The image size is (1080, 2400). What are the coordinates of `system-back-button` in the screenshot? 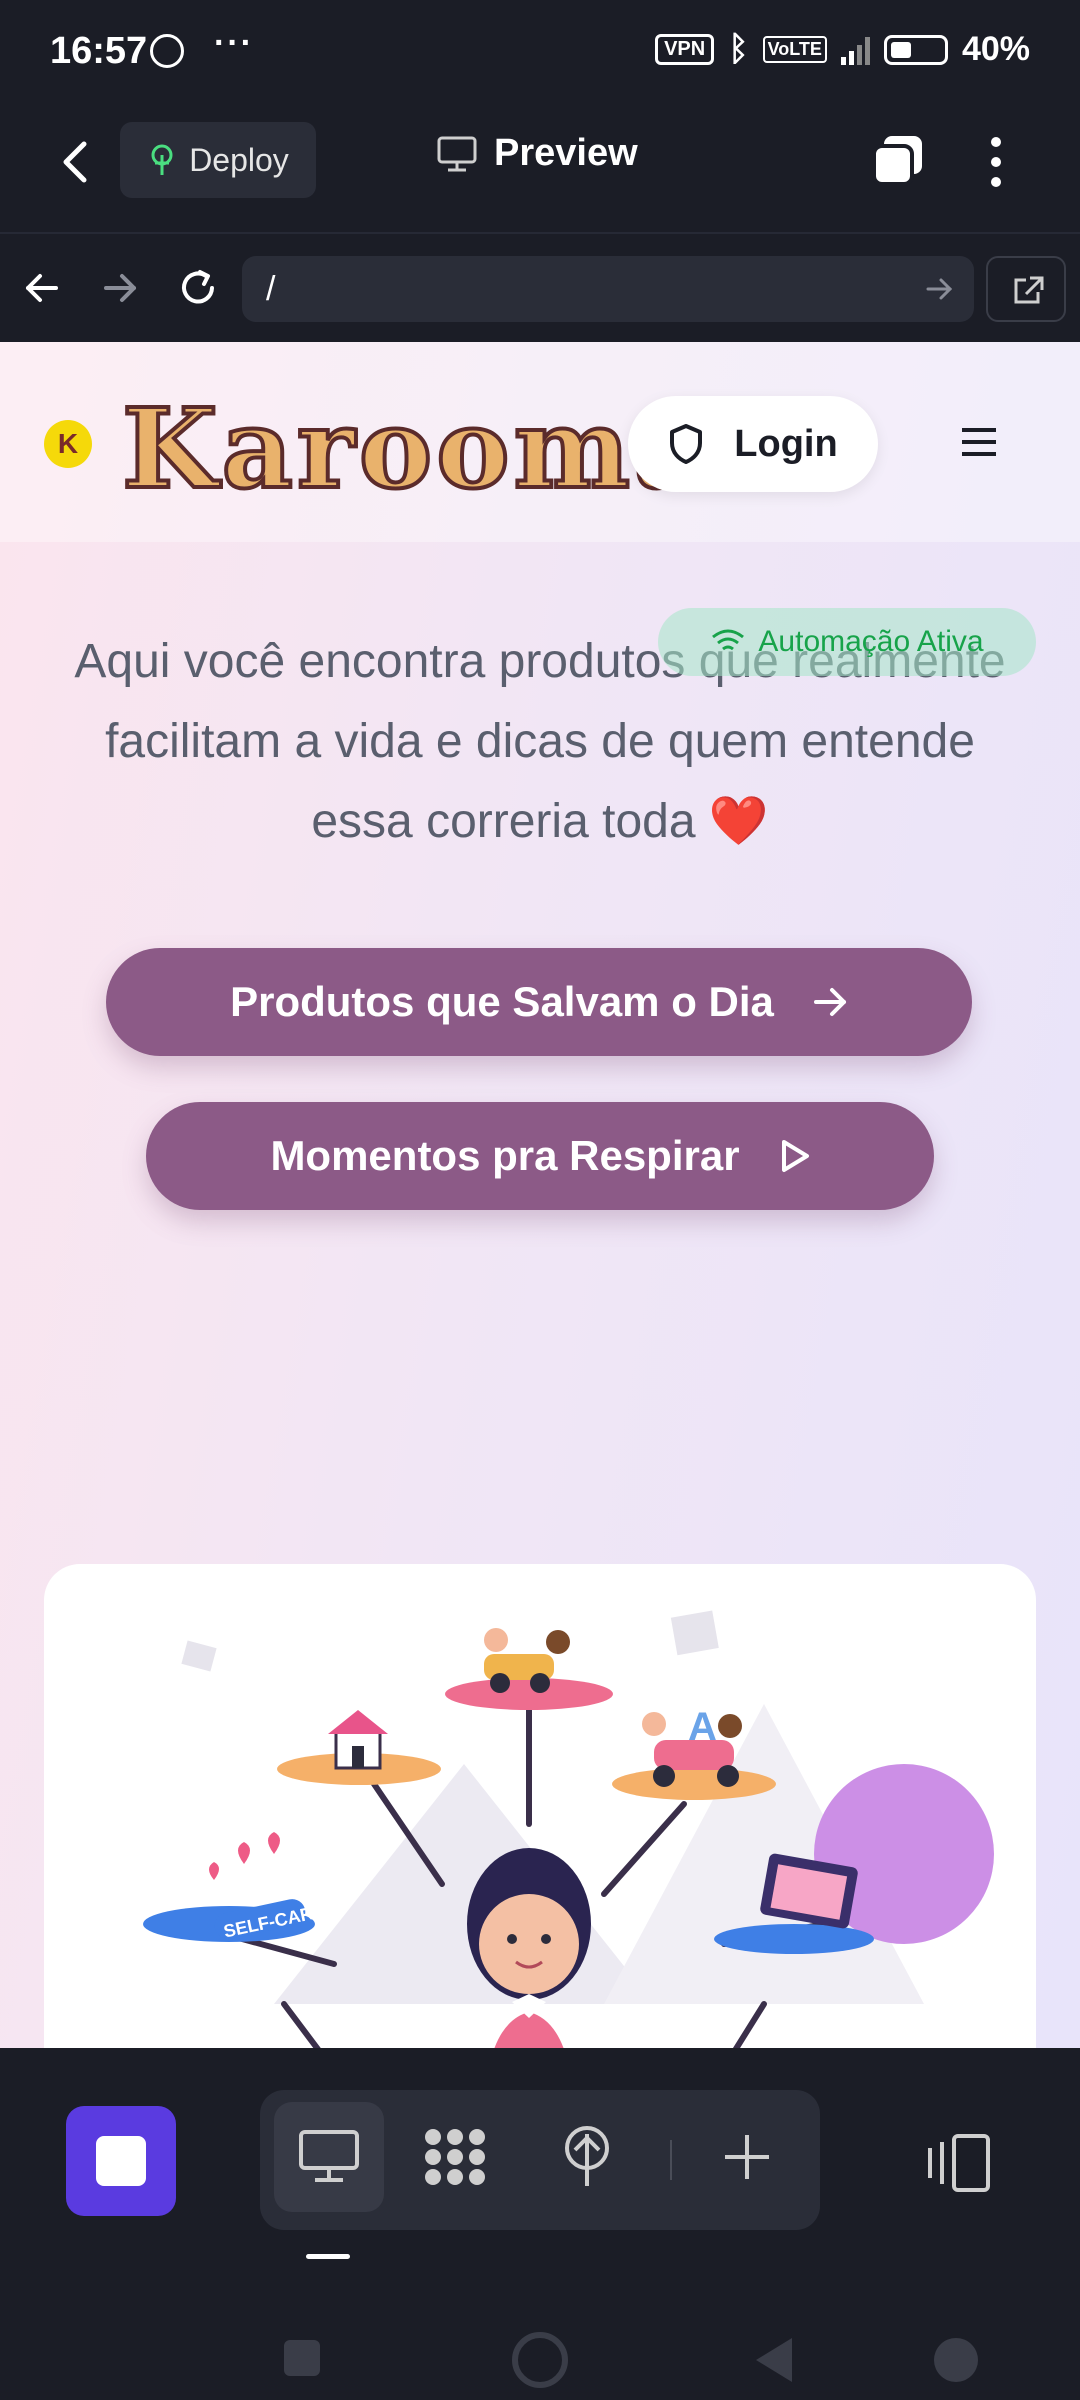 It's located at (774, 2360).